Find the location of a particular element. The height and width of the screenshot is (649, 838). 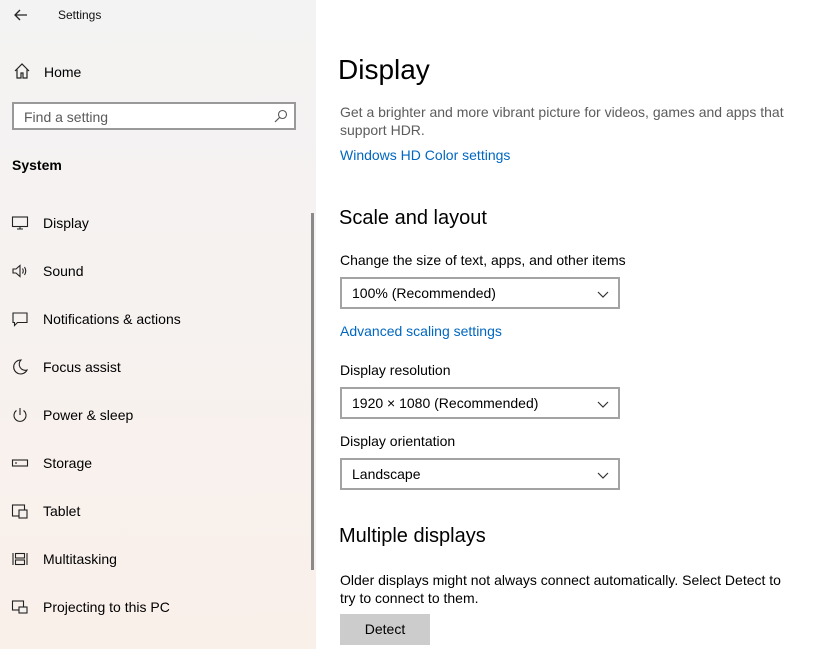

sidebar-item-multitasking: Multitasking is located at coordinates (155, 559).